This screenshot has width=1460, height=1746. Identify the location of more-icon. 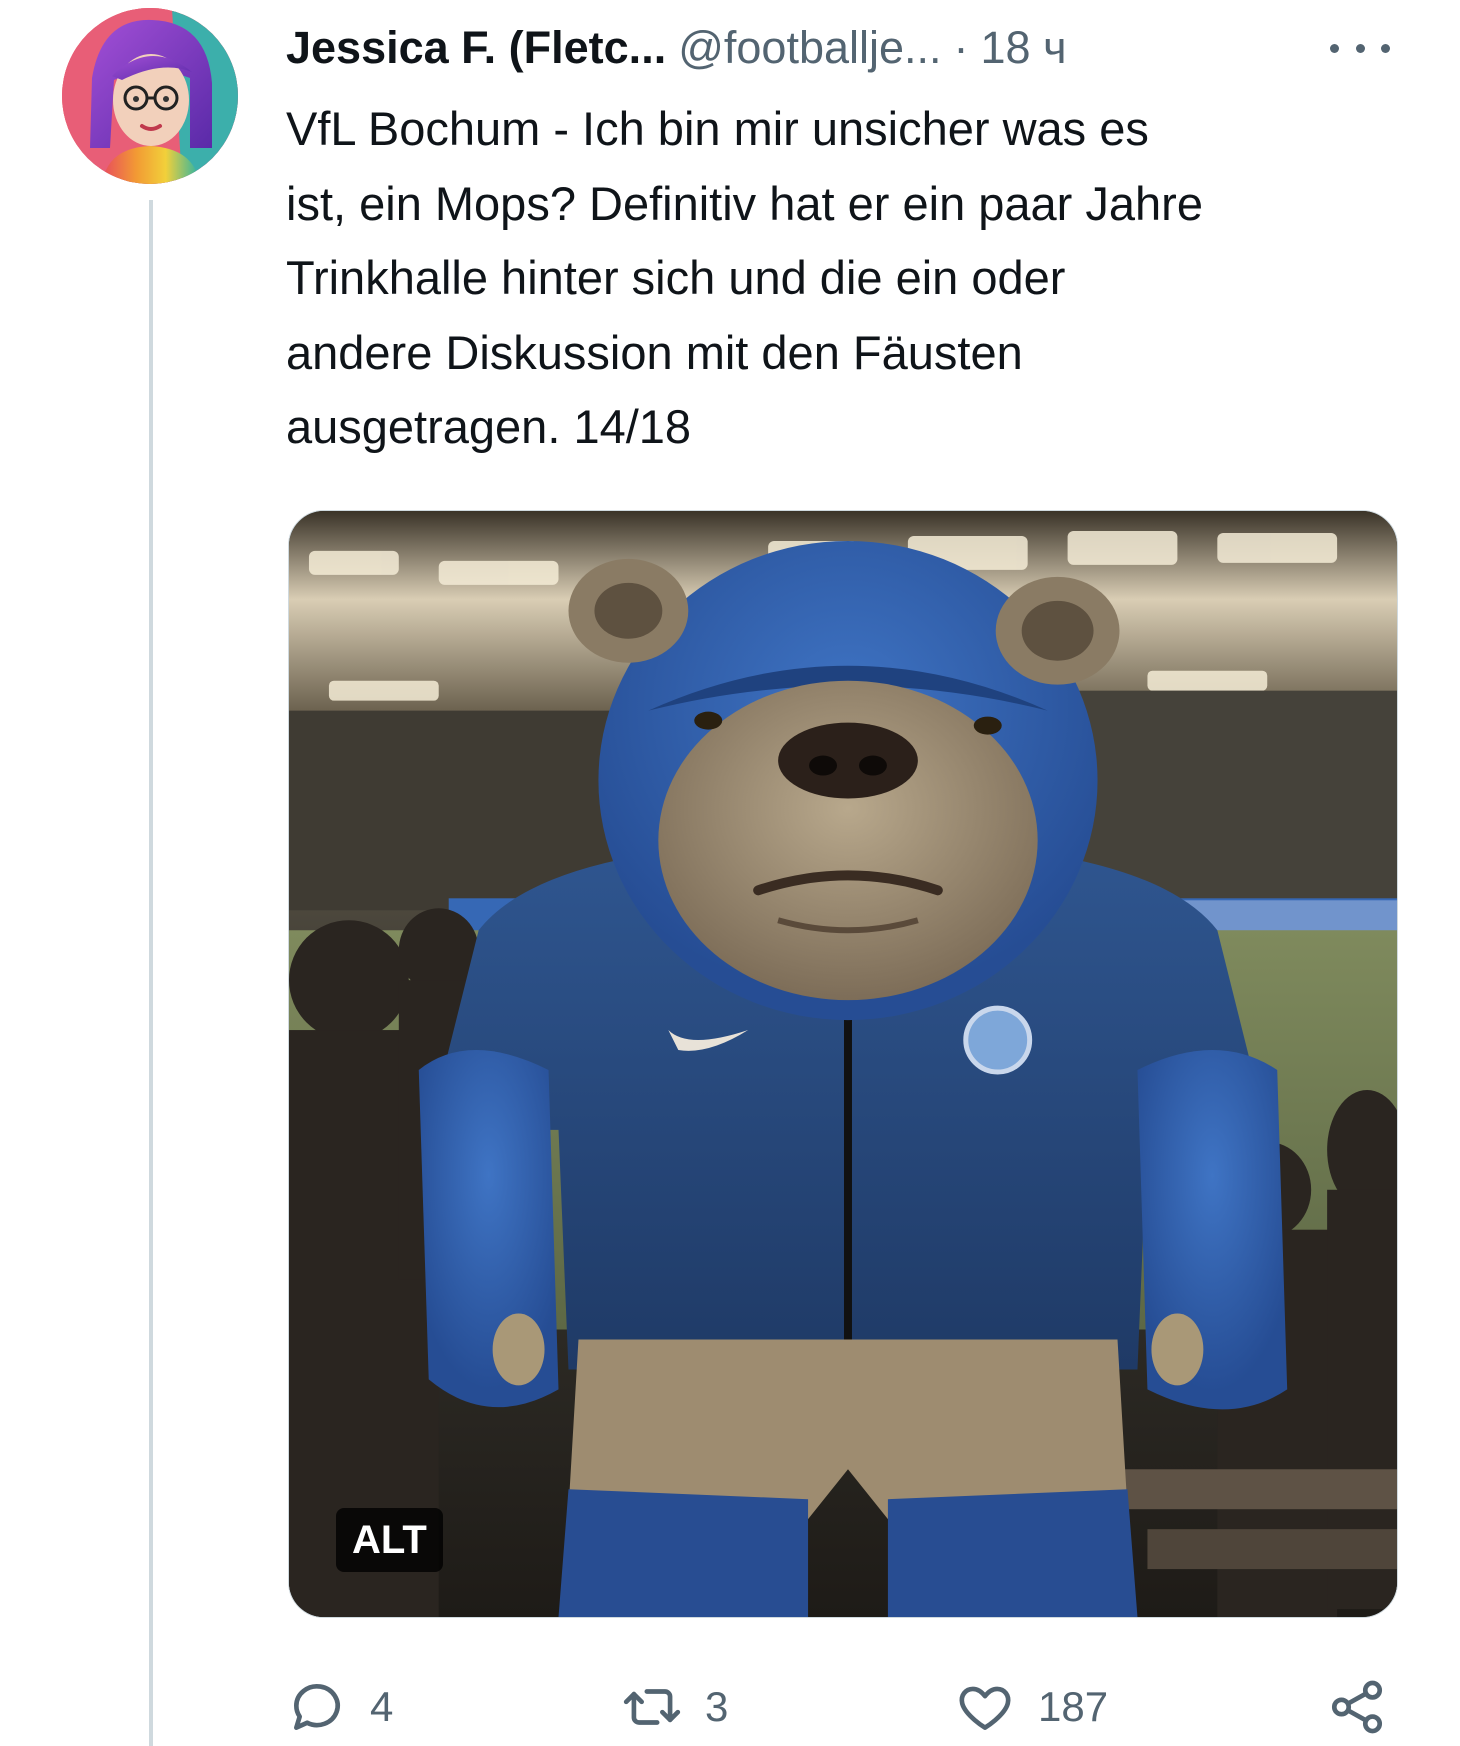
(1360, 48).